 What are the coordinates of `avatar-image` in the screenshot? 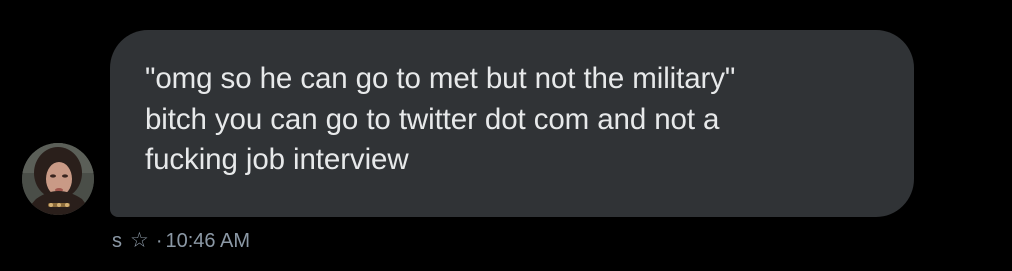 It's located at (58, 179).